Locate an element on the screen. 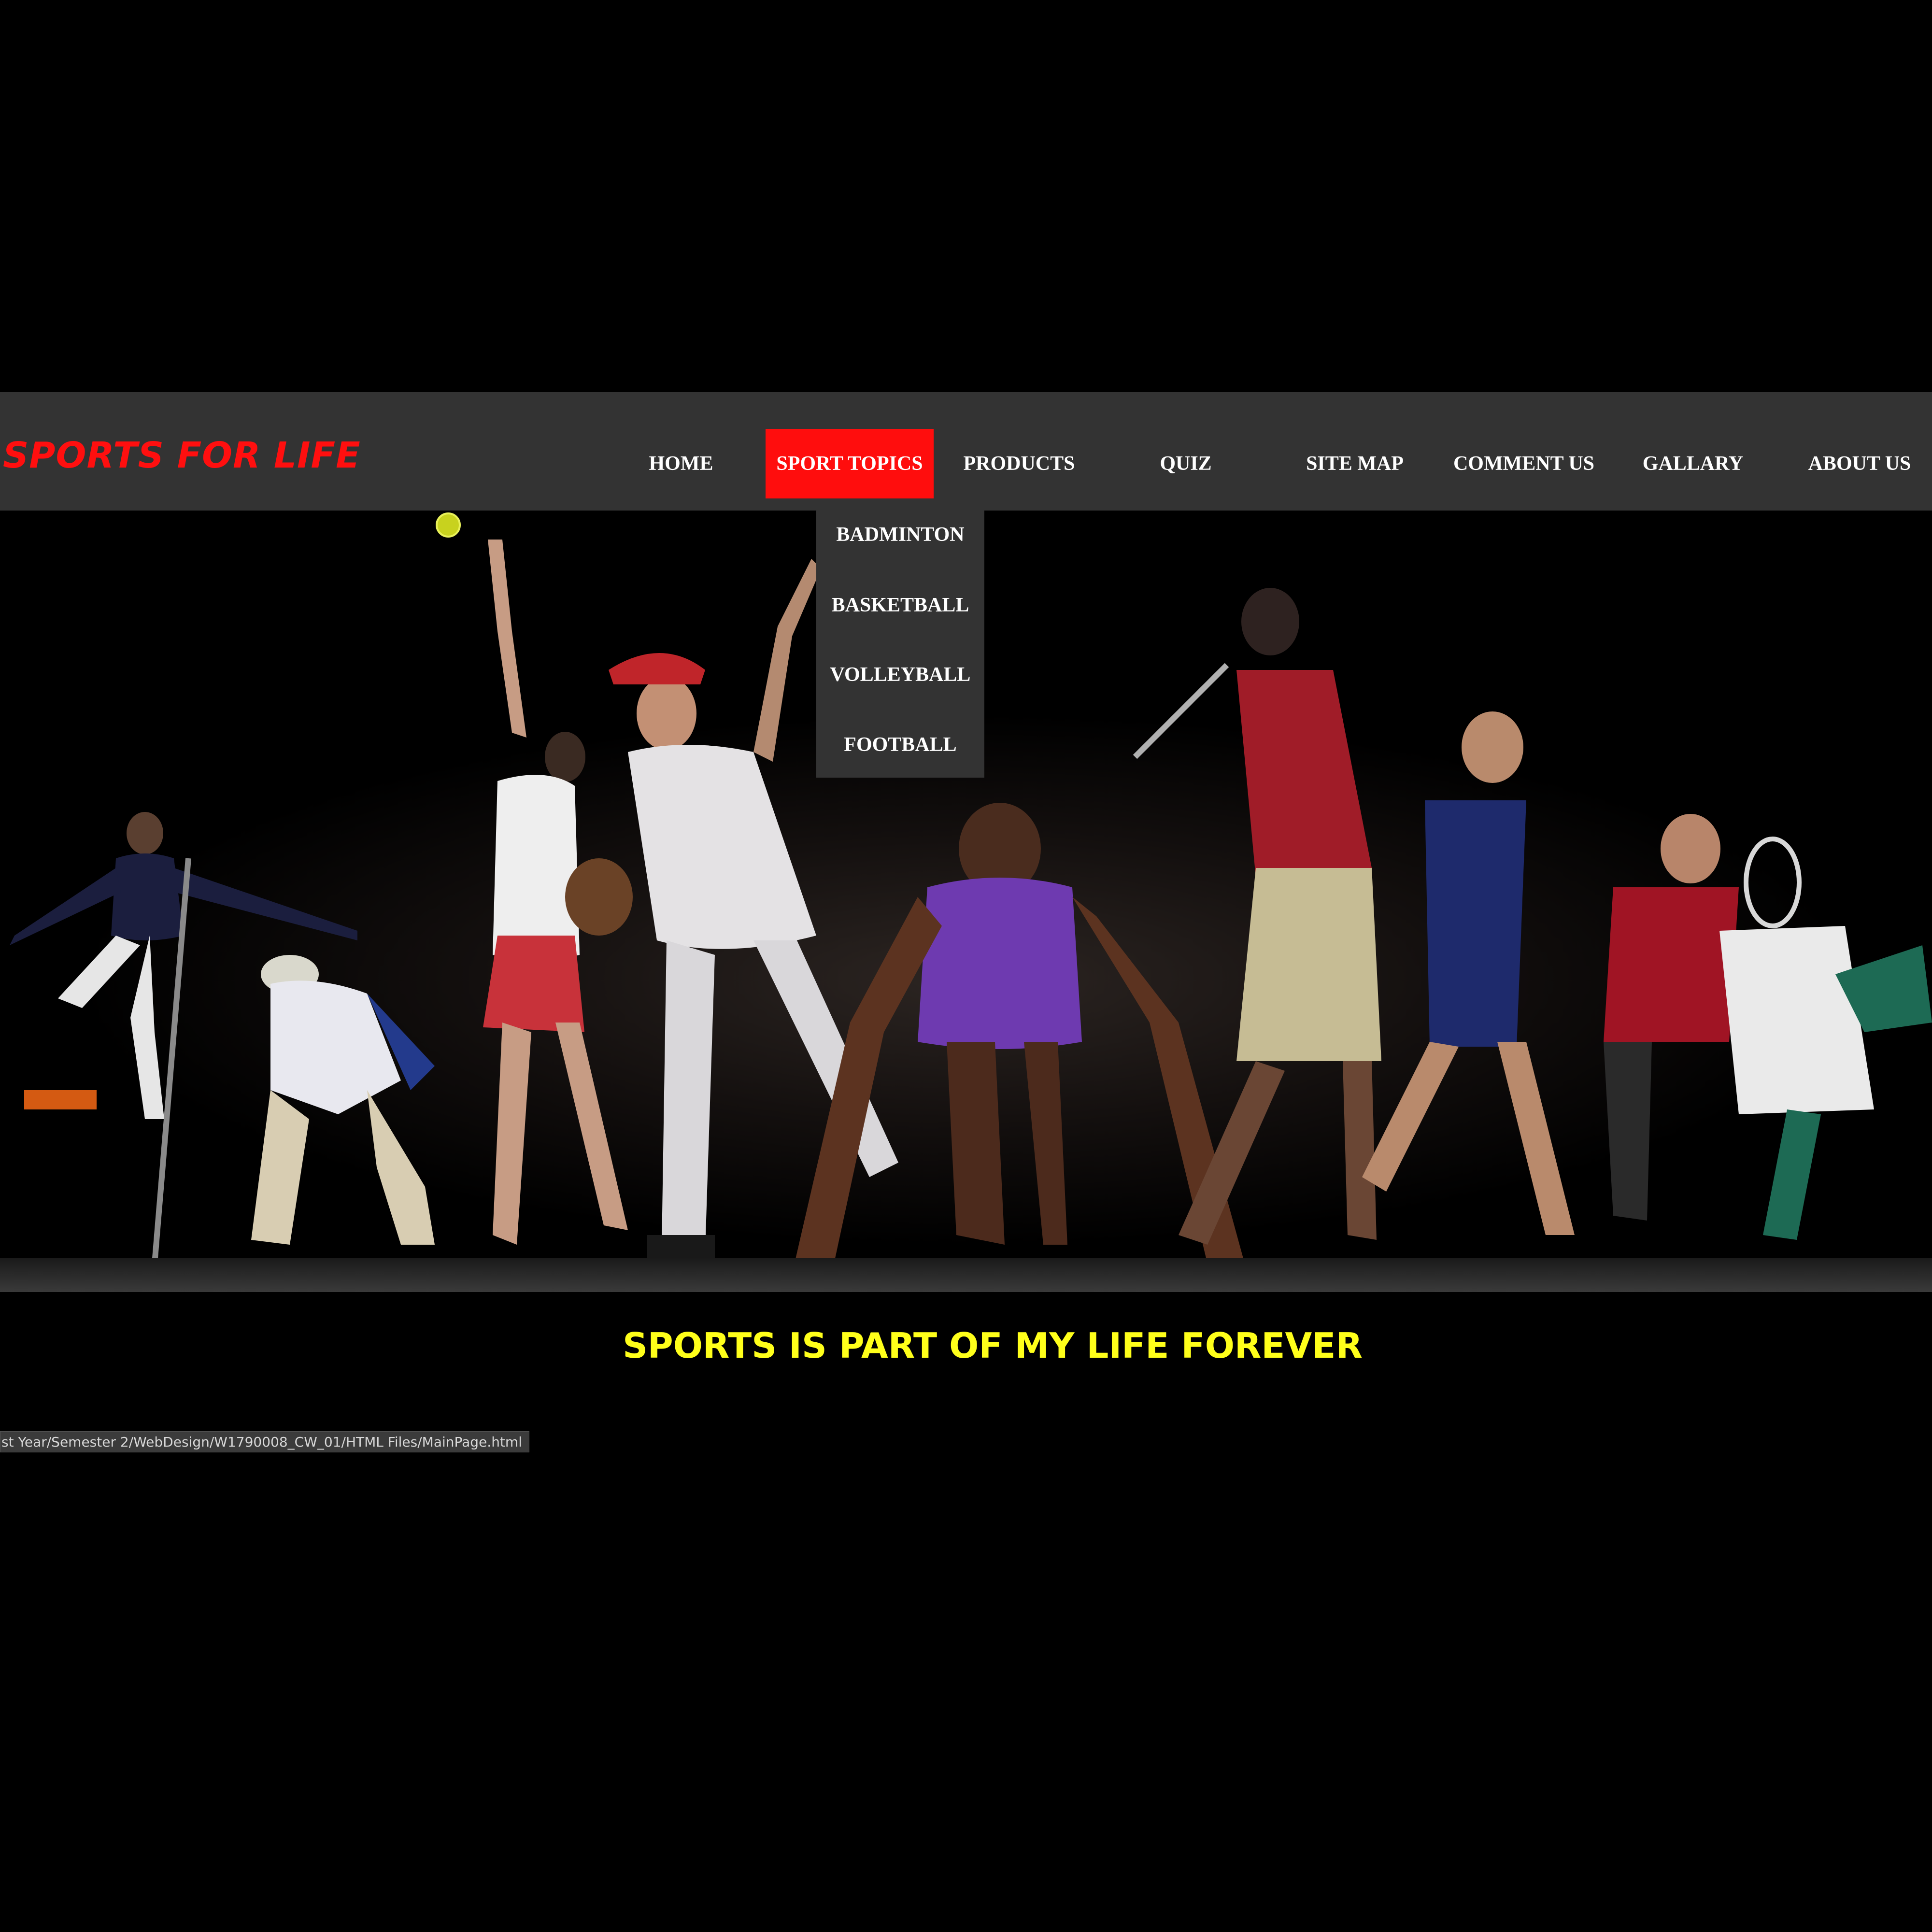 Image resolution: width=1932 pixels, height=1932 pixels. dropdown-item-volleyball: VOLLEYBALL is located at coordinates (900, 675).